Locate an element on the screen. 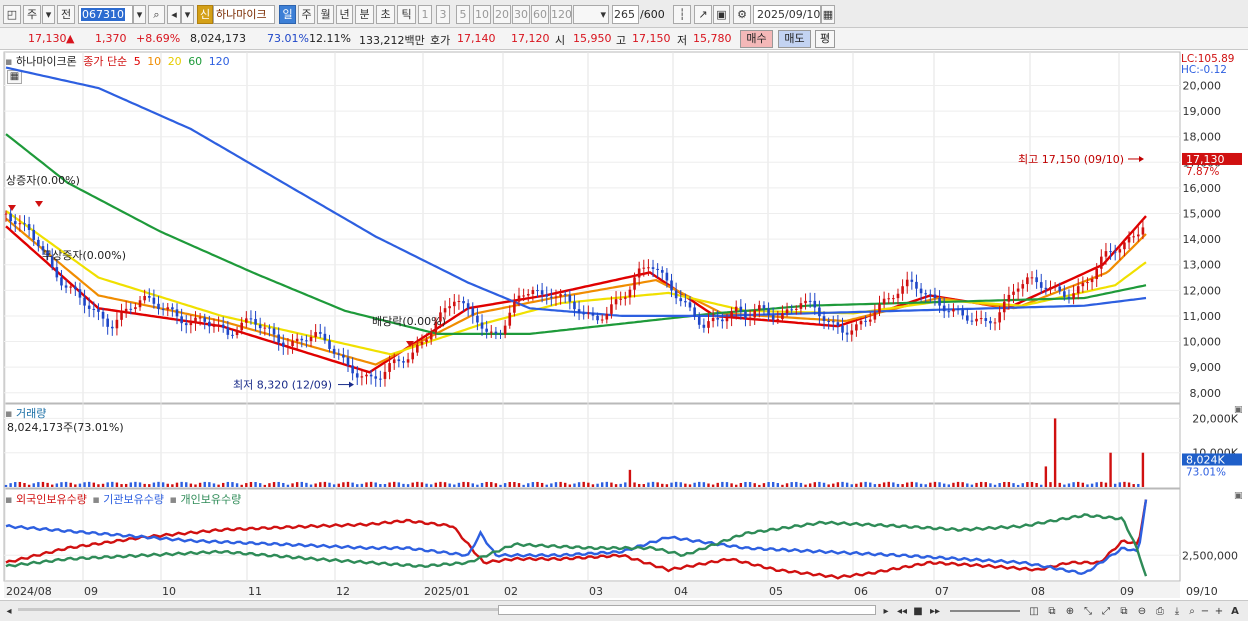  interval-20: 20 is located at coordinates (502, 14).